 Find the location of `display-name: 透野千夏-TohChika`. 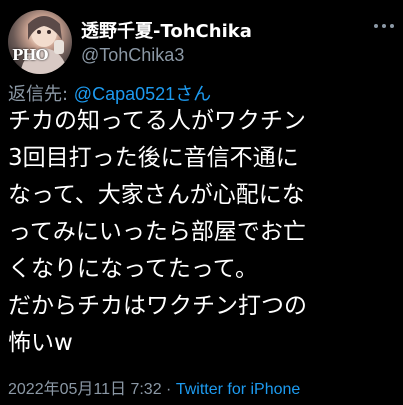

display-name: 透野千夏-TohChika is located at coordinates (166, 30).